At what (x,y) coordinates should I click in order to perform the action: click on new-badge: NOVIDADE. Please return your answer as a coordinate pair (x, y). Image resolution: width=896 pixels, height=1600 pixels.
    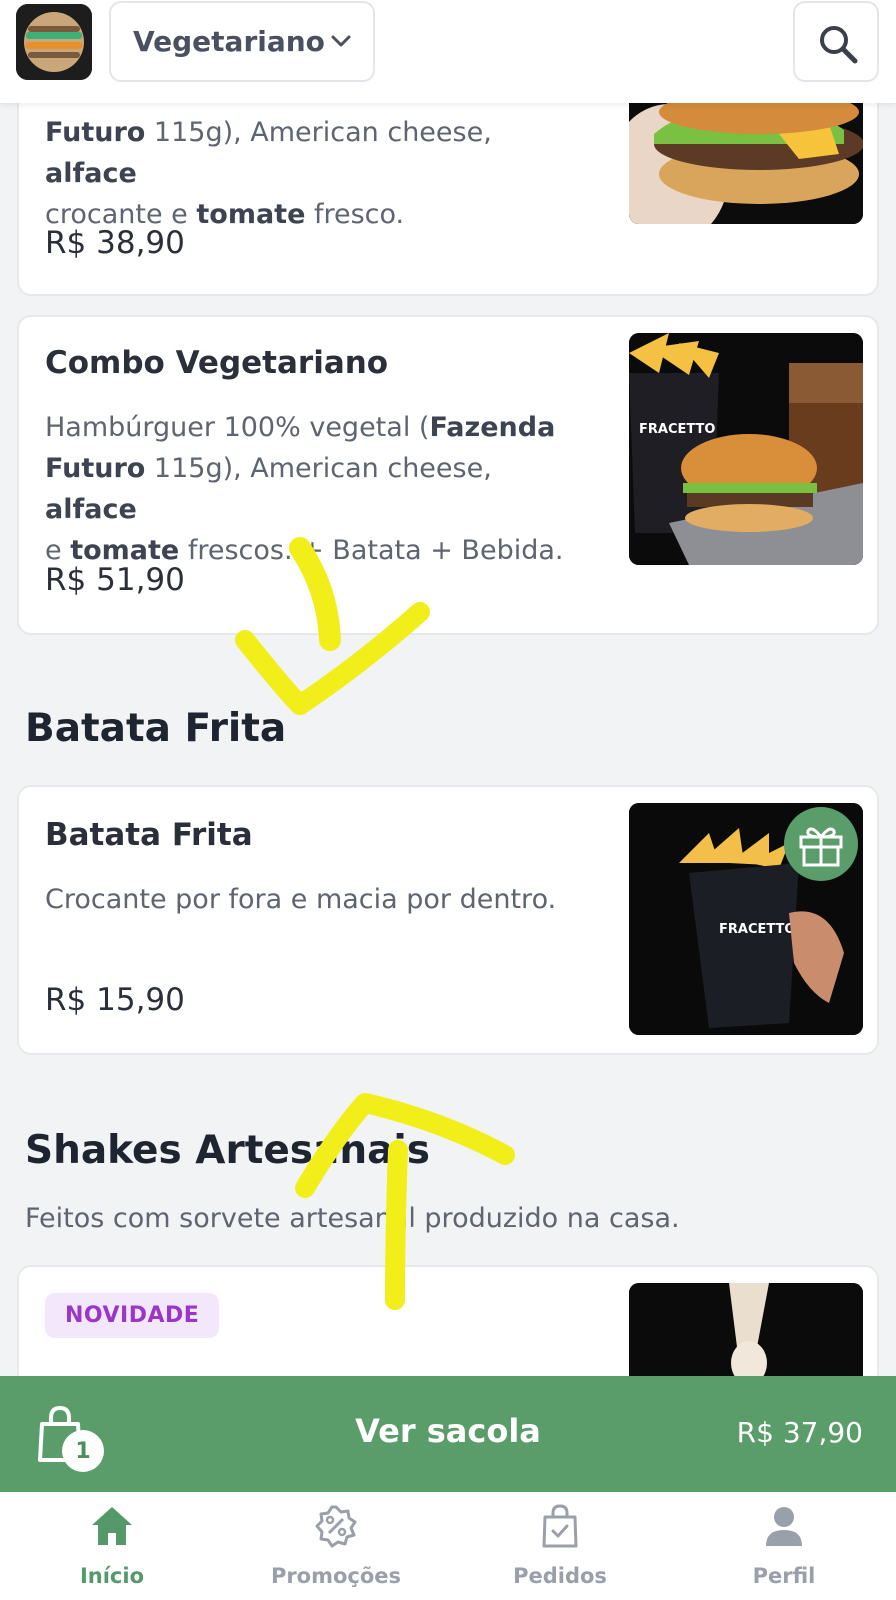
    Looking at the image, I should click on (132, 1315).